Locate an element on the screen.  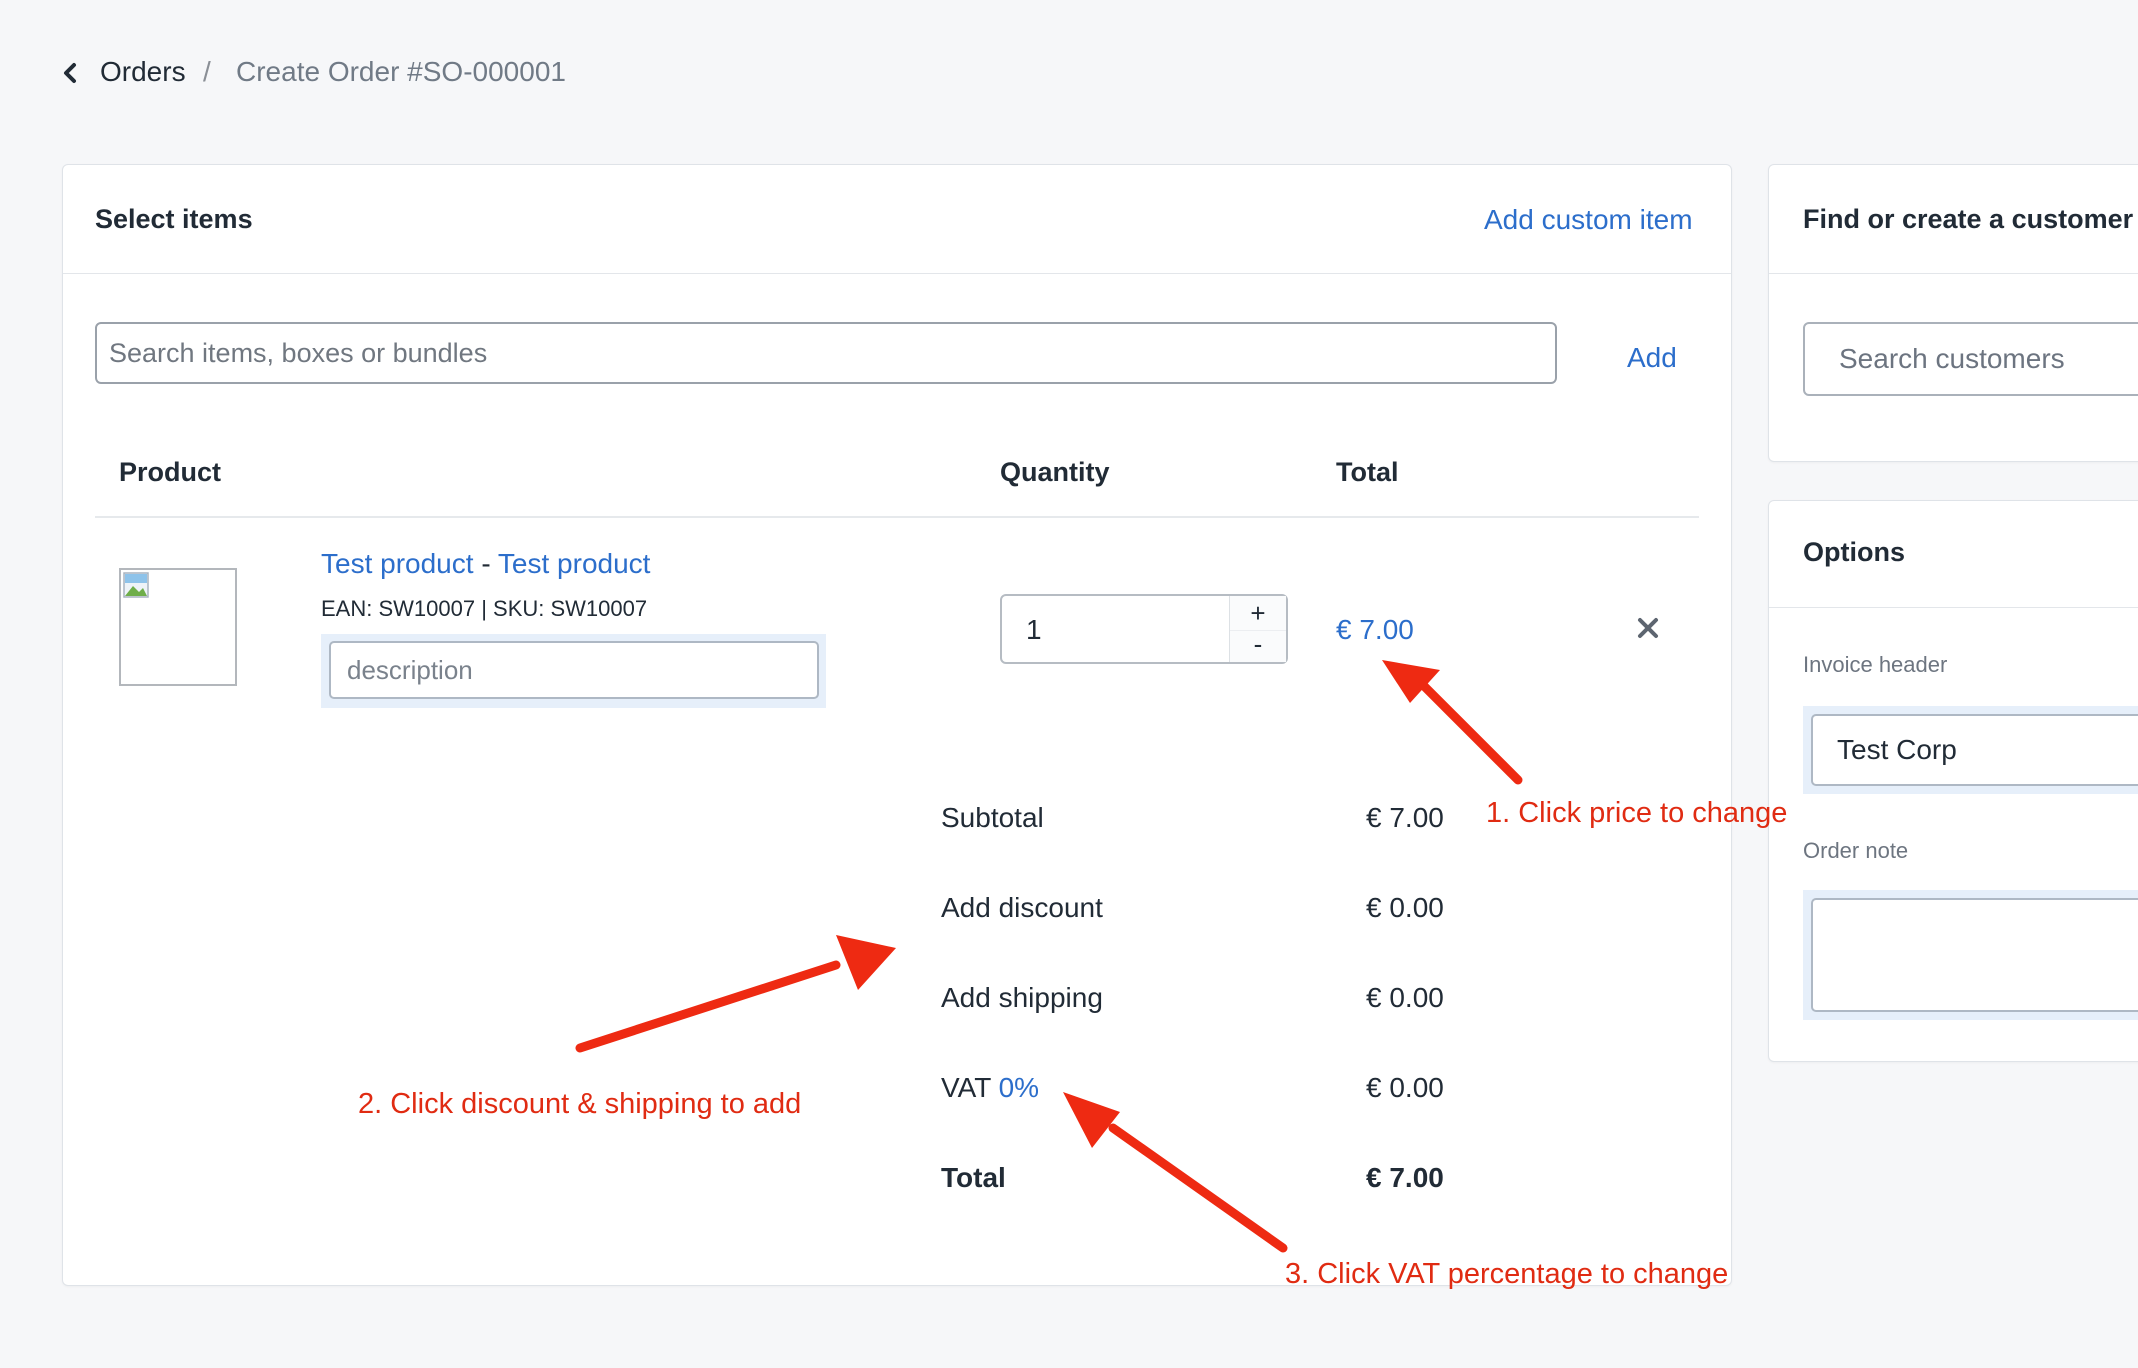
order-note-textarea is located at coordinates (1974, 955).